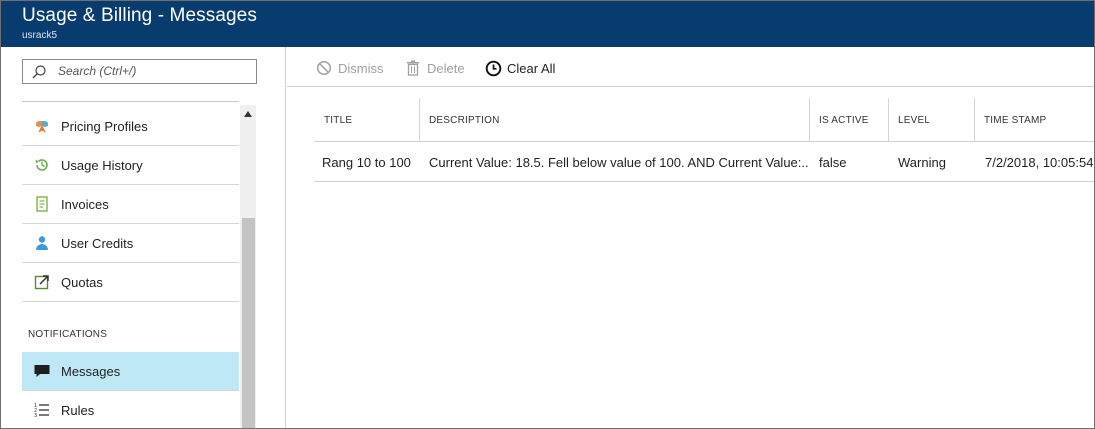 This screenshot has width=1095, height=429. I want to click on sidebar-item-user-credits: User Credits, so click(130, 243).